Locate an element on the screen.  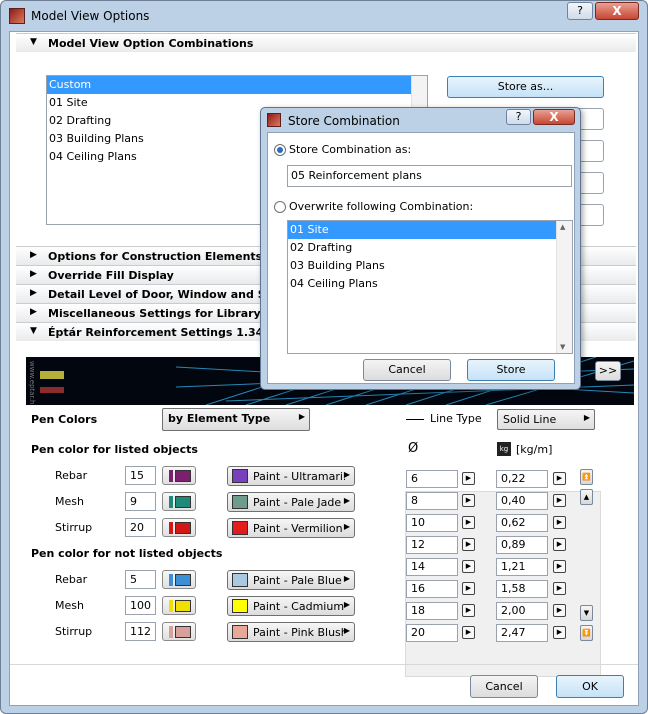
overwrite-scrollbar: ▲ ▼ is located at coordinates (564, 287).